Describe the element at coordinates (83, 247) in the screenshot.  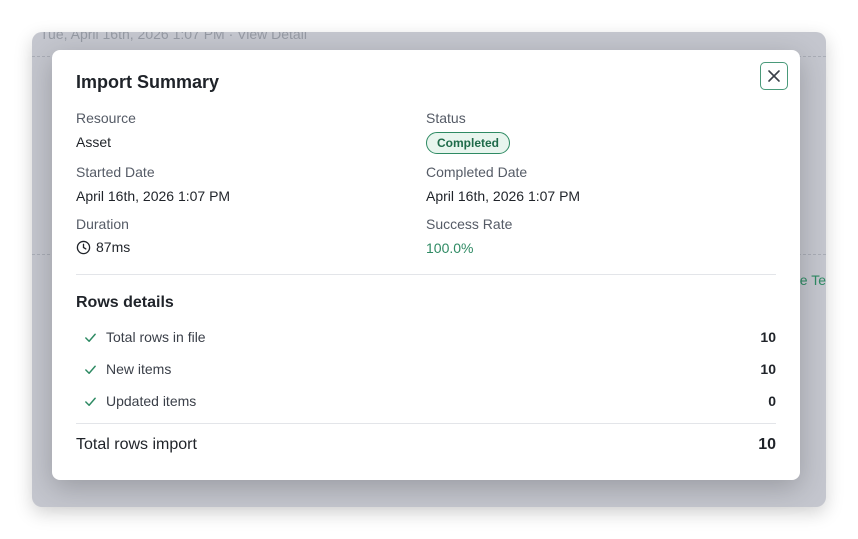
I see `clock-icon` at that location.